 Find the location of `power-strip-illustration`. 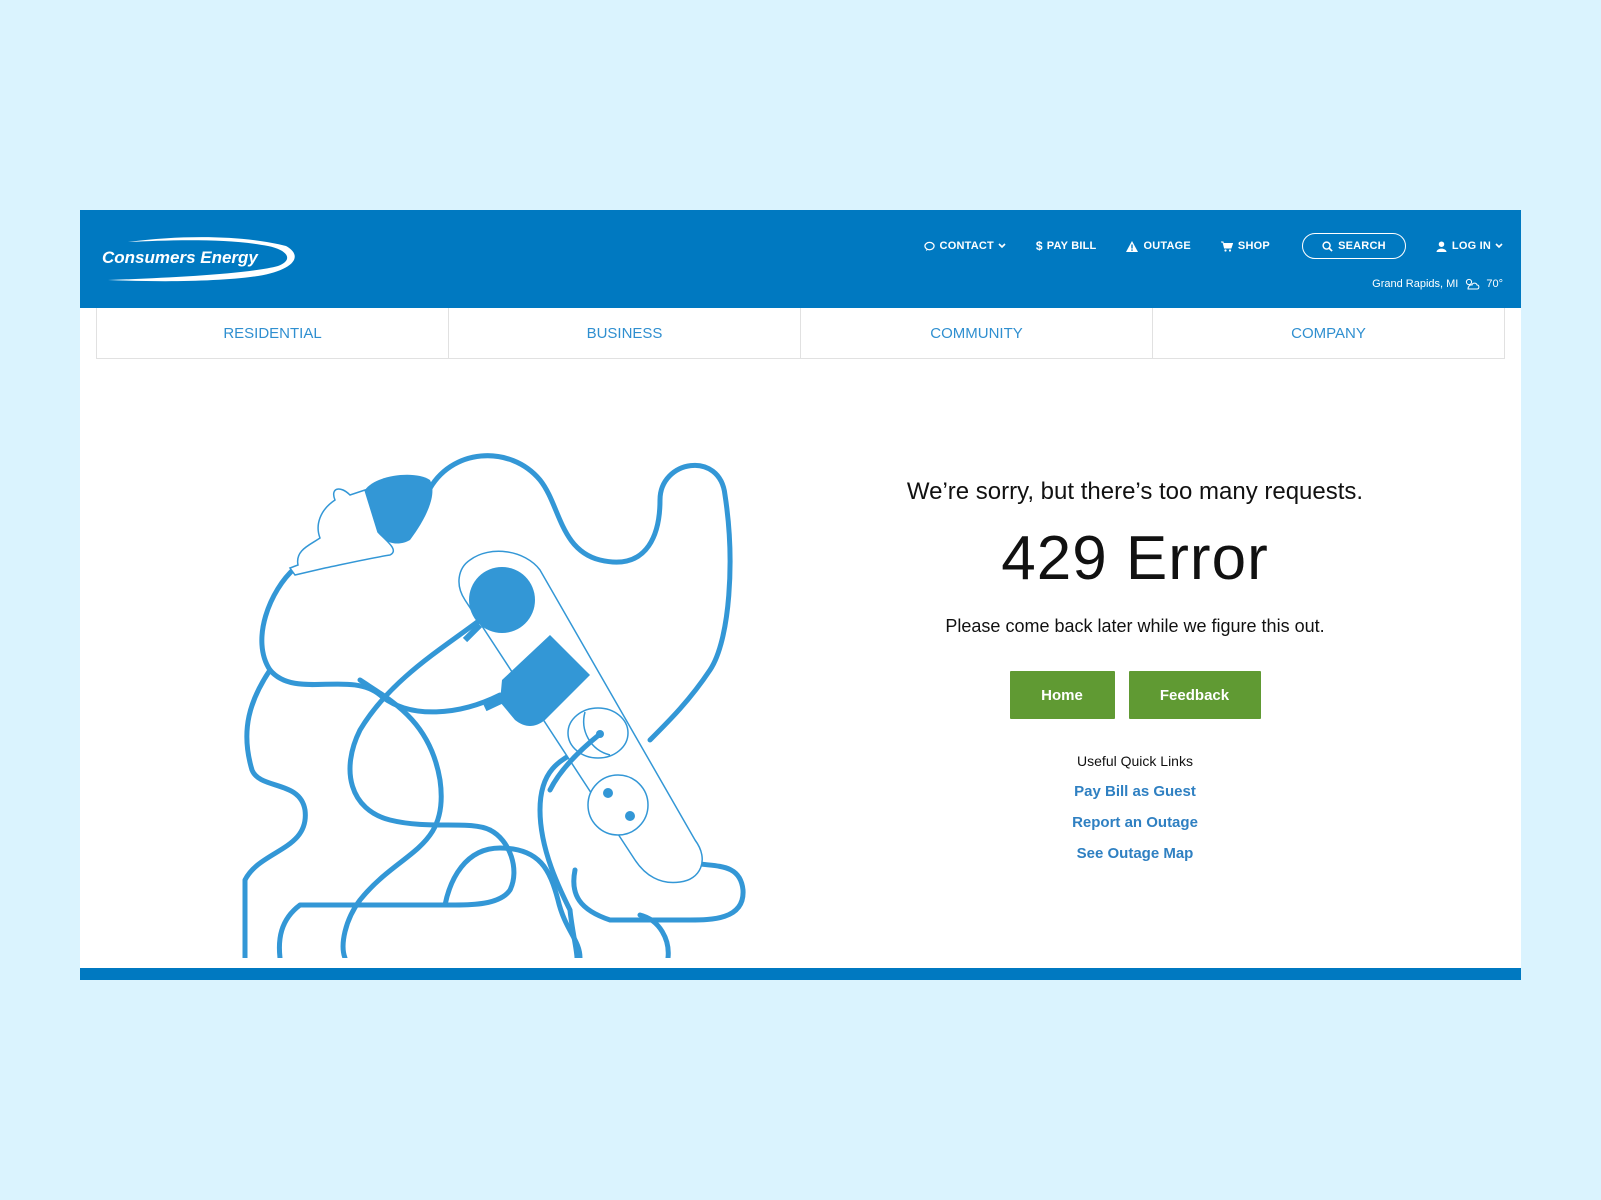

power-strip-illustration is located at coordinates (494, 707).